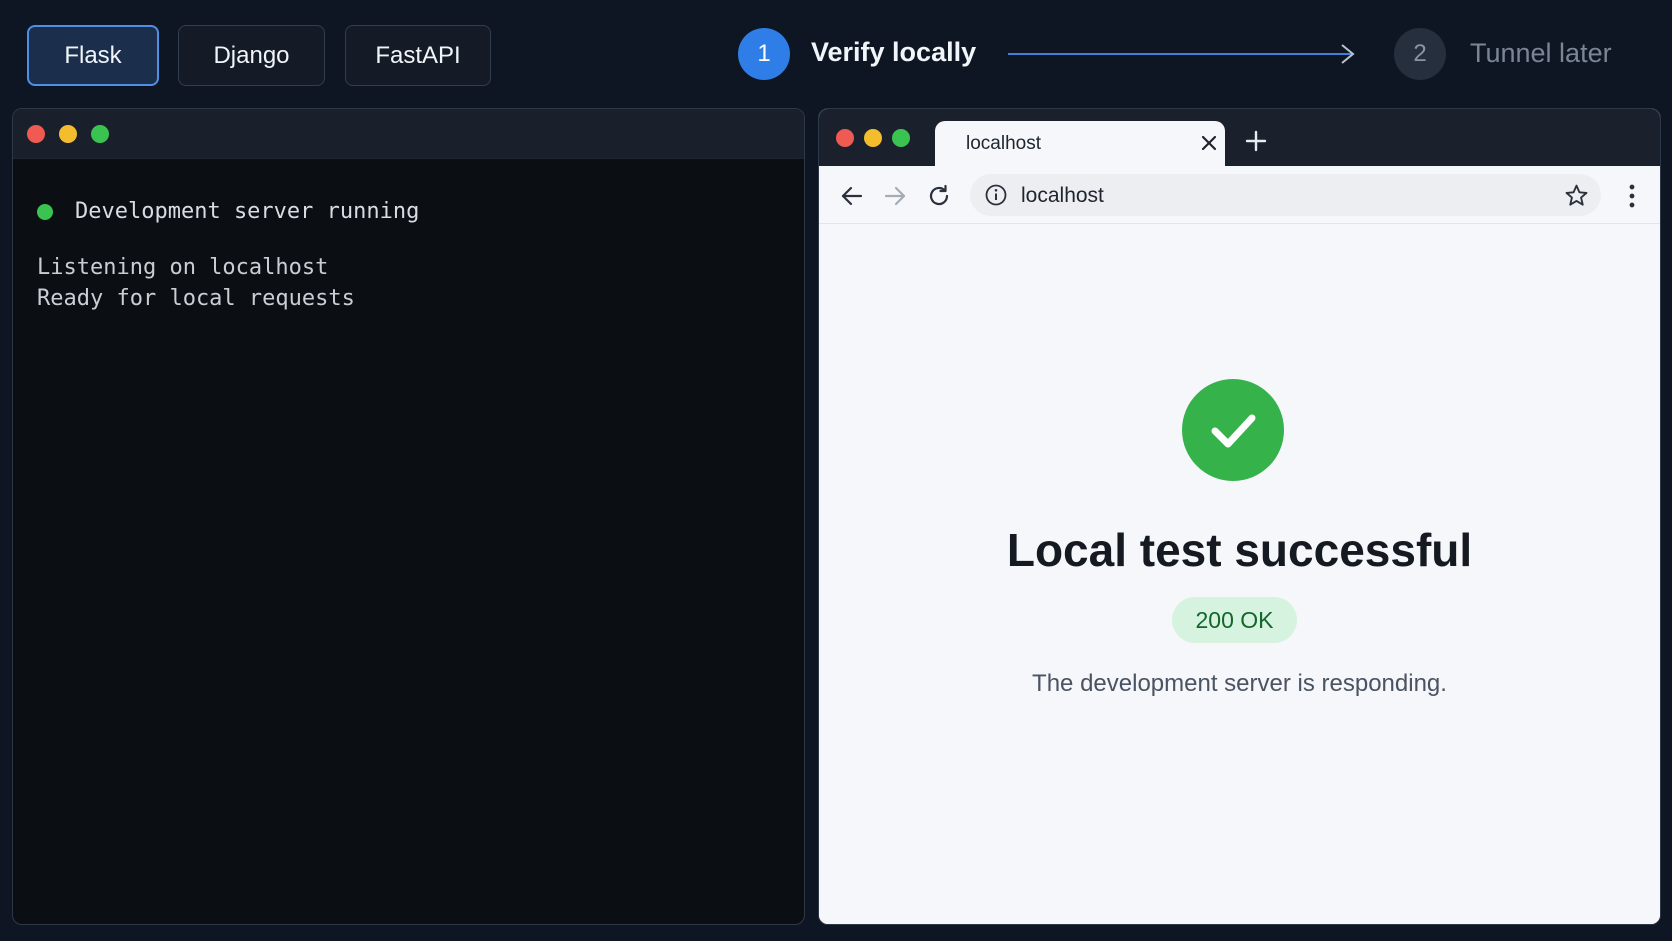  What do you see at coordinates (1239, 683) in the screenshot?
I see `success-subtitle: The development server is responding.` at bounding box center [1239, 683].